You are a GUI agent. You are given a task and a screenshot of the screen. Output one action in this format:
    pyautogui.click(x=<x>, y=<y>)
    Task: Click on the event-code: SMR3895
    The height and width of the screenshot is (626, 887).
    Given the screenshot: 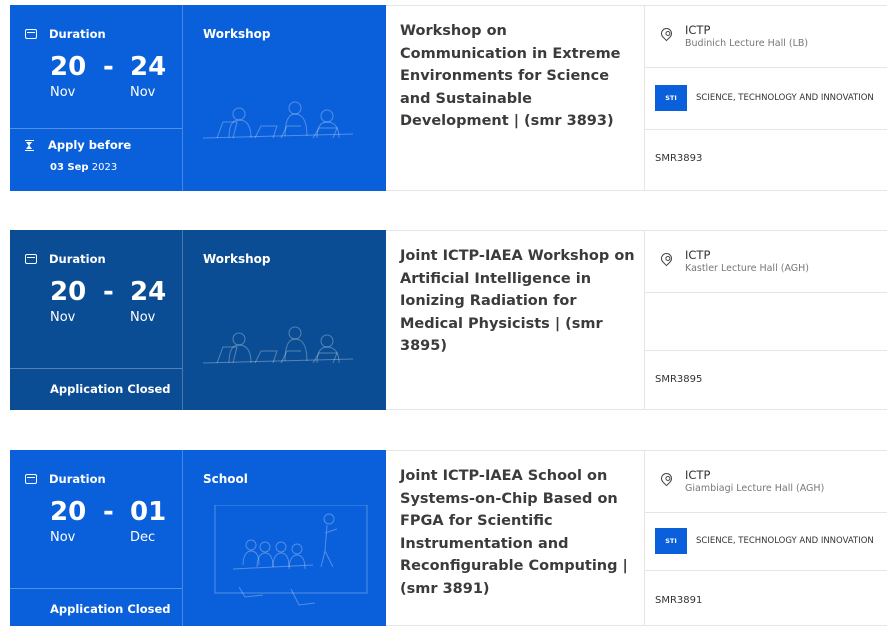 What is the action you would take?
    pyautogui.click(x=679, y=379)
    